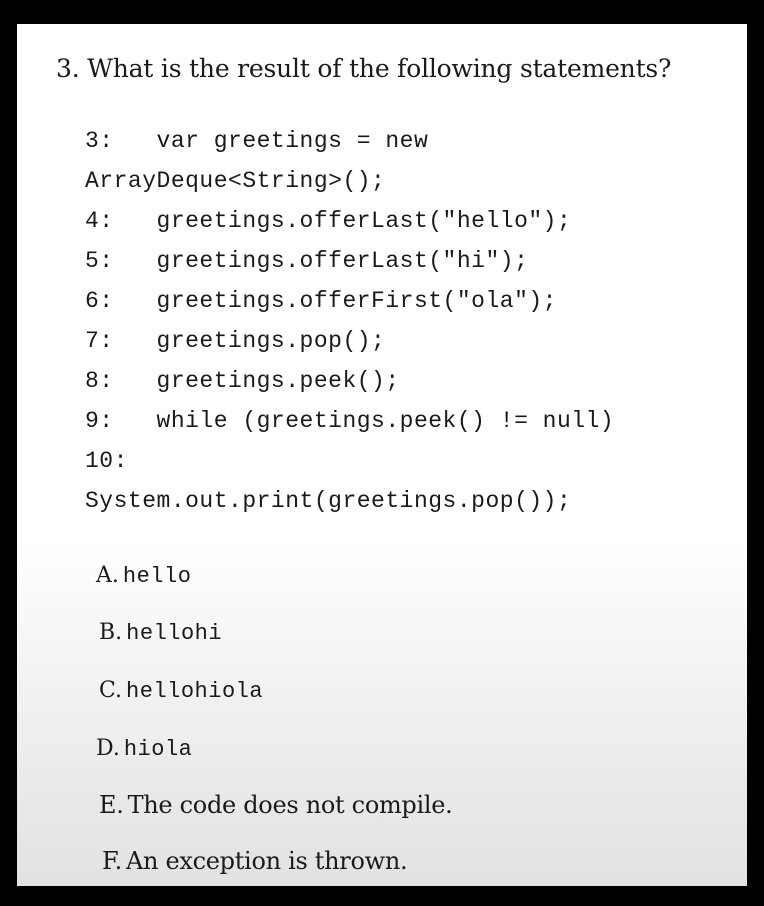  I want to click on code-line-8: 8: greetings.peek();, so click(242, 381).